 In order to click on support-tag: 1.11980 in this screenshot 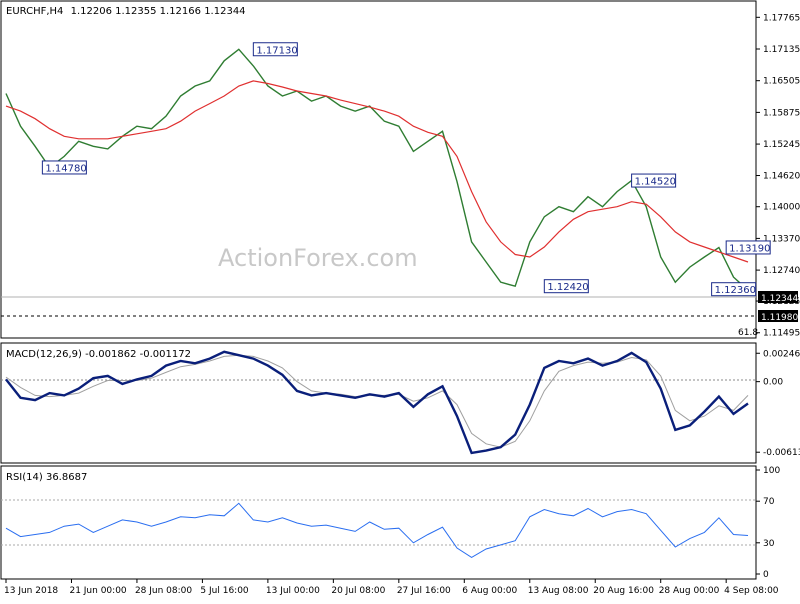, I will do `click(778, 316)`.